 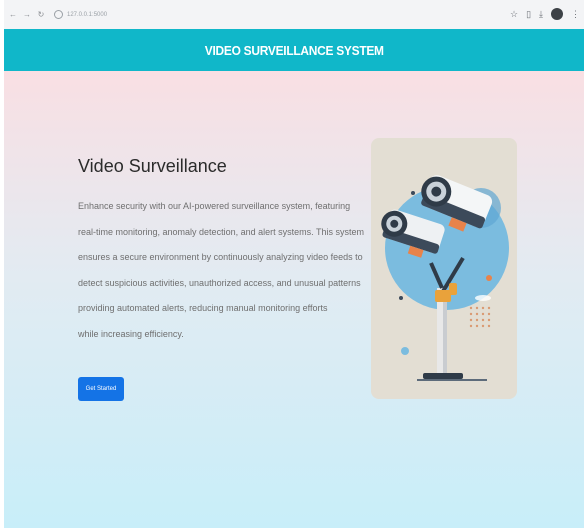 I want to click on url-text: 127.0.0.1:5000, so click(x=87, y=14).